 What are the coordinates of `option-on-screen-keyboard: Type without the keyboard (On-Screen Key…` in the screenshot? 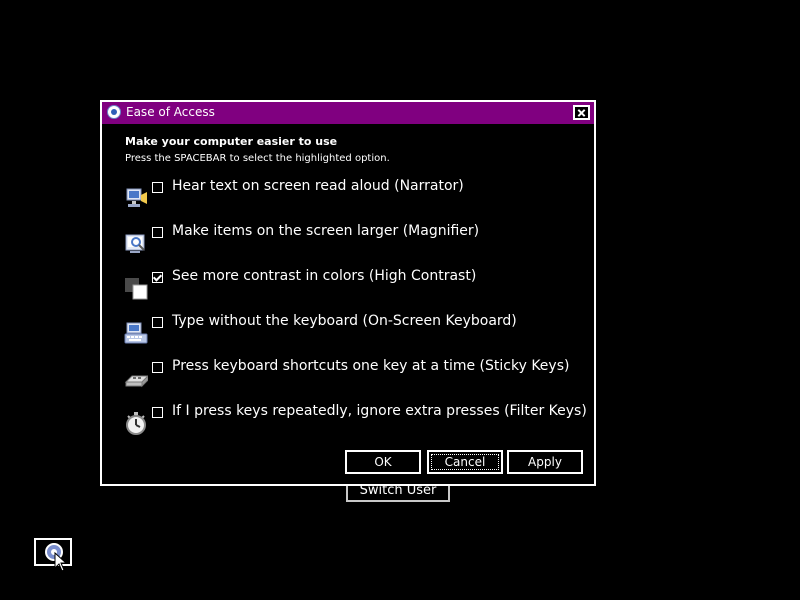 It's located at (350, 330).